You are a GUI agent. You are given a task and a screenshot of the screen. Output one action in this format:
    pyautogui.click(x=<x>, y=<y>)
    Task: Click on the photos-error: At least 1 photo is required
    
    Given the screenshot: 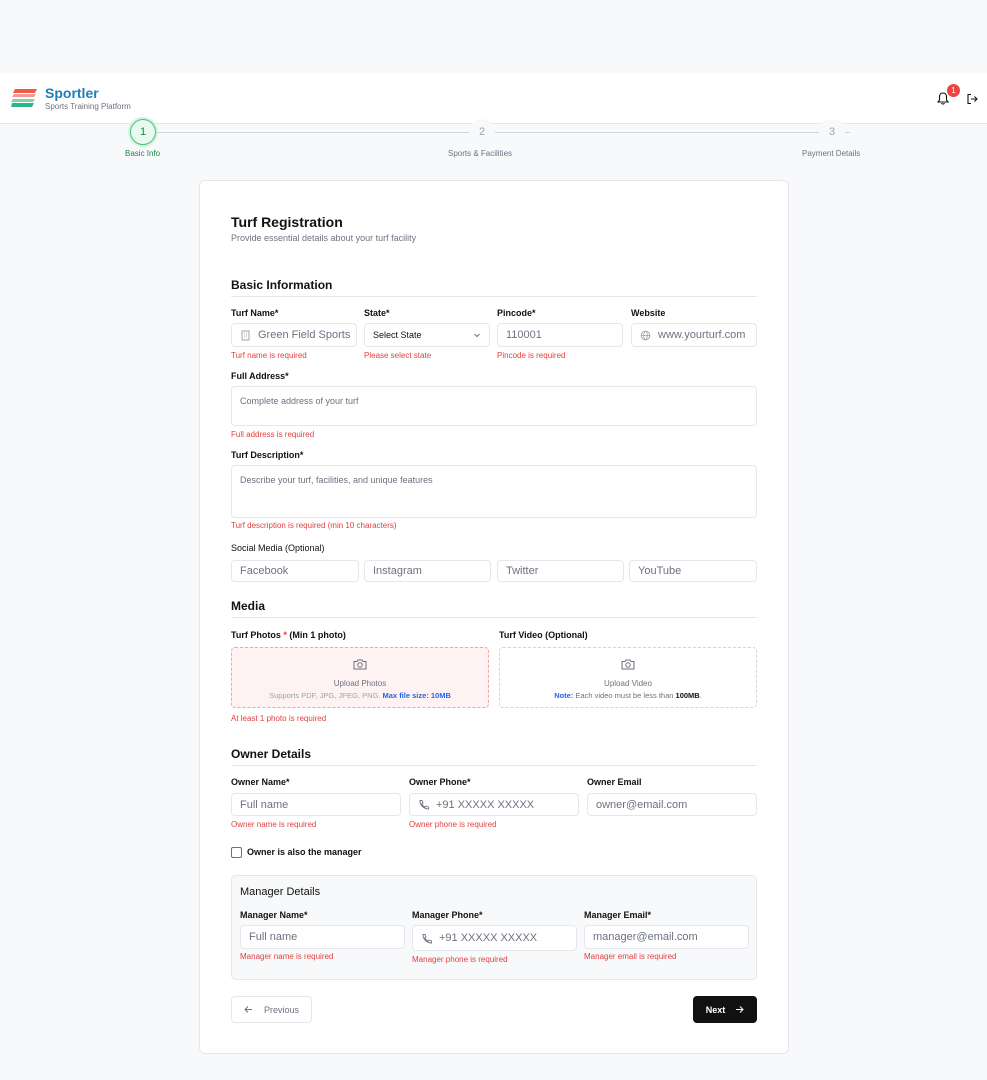 What is the action you would take?
    pyautogui.click(x=279, y=718)
    